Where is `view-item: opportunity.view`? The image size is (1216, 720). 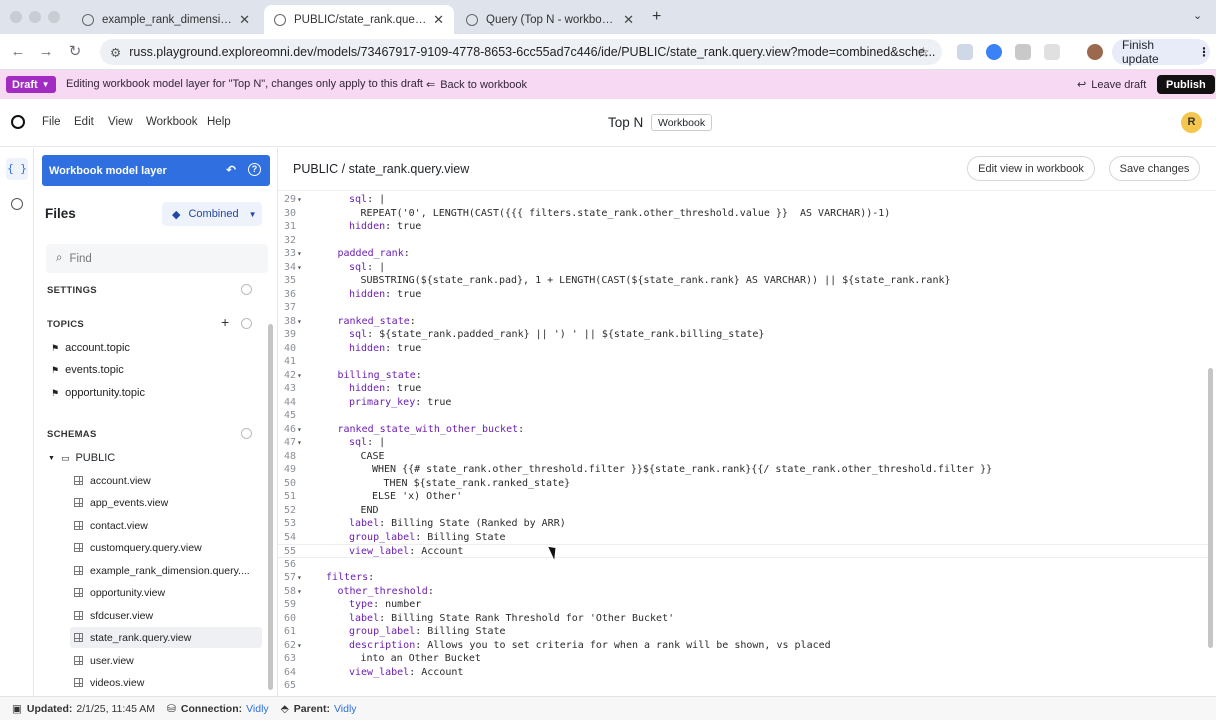 view-item: opportunity.view is located at coordinates (166, 592).